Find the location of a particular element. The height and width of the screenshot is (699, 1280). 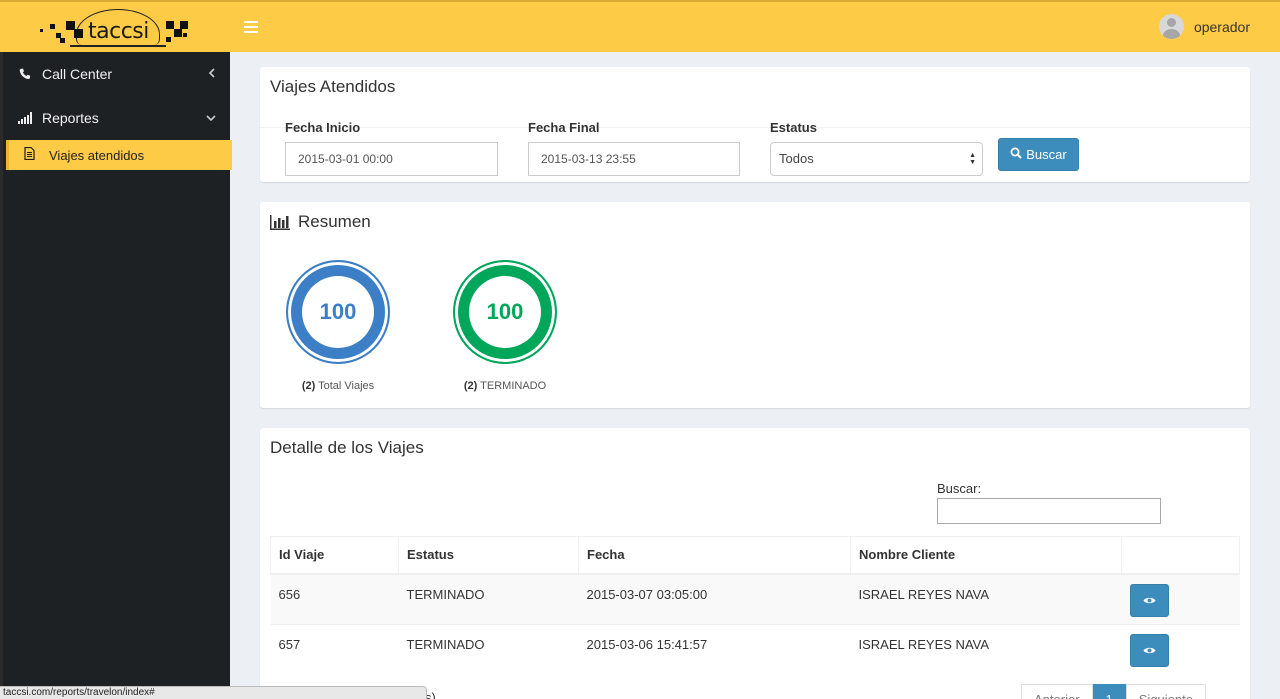

column-header: Fecha is located at coordinates (714, 555).